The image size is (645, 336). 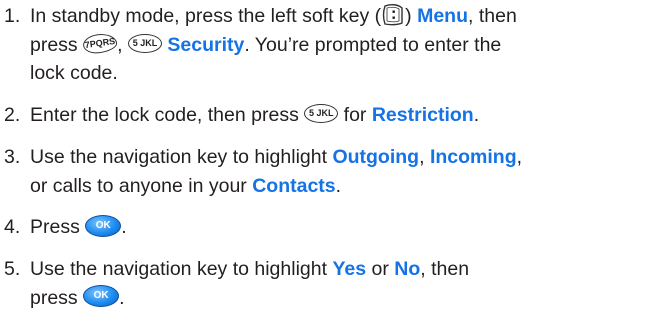 What do you see at coordinates (58, 227) in the screenshot?
I see `step-text: Press` at bounding box center [58, 227].